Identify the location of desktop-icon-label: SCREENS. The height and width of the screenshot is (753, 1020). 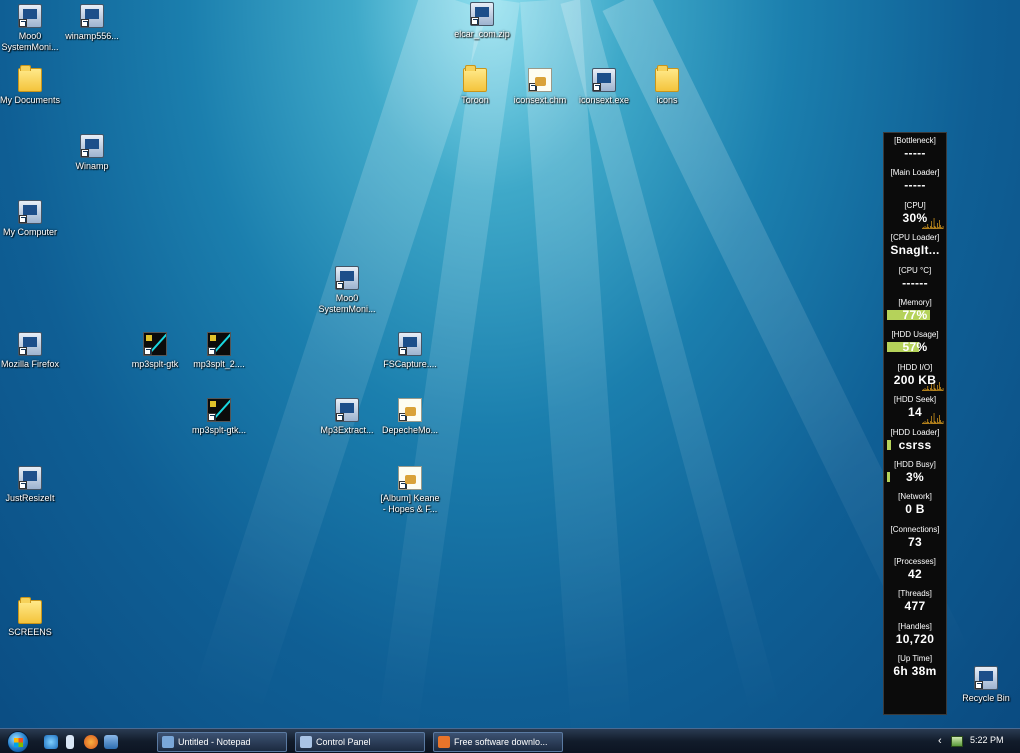
(30, 632).